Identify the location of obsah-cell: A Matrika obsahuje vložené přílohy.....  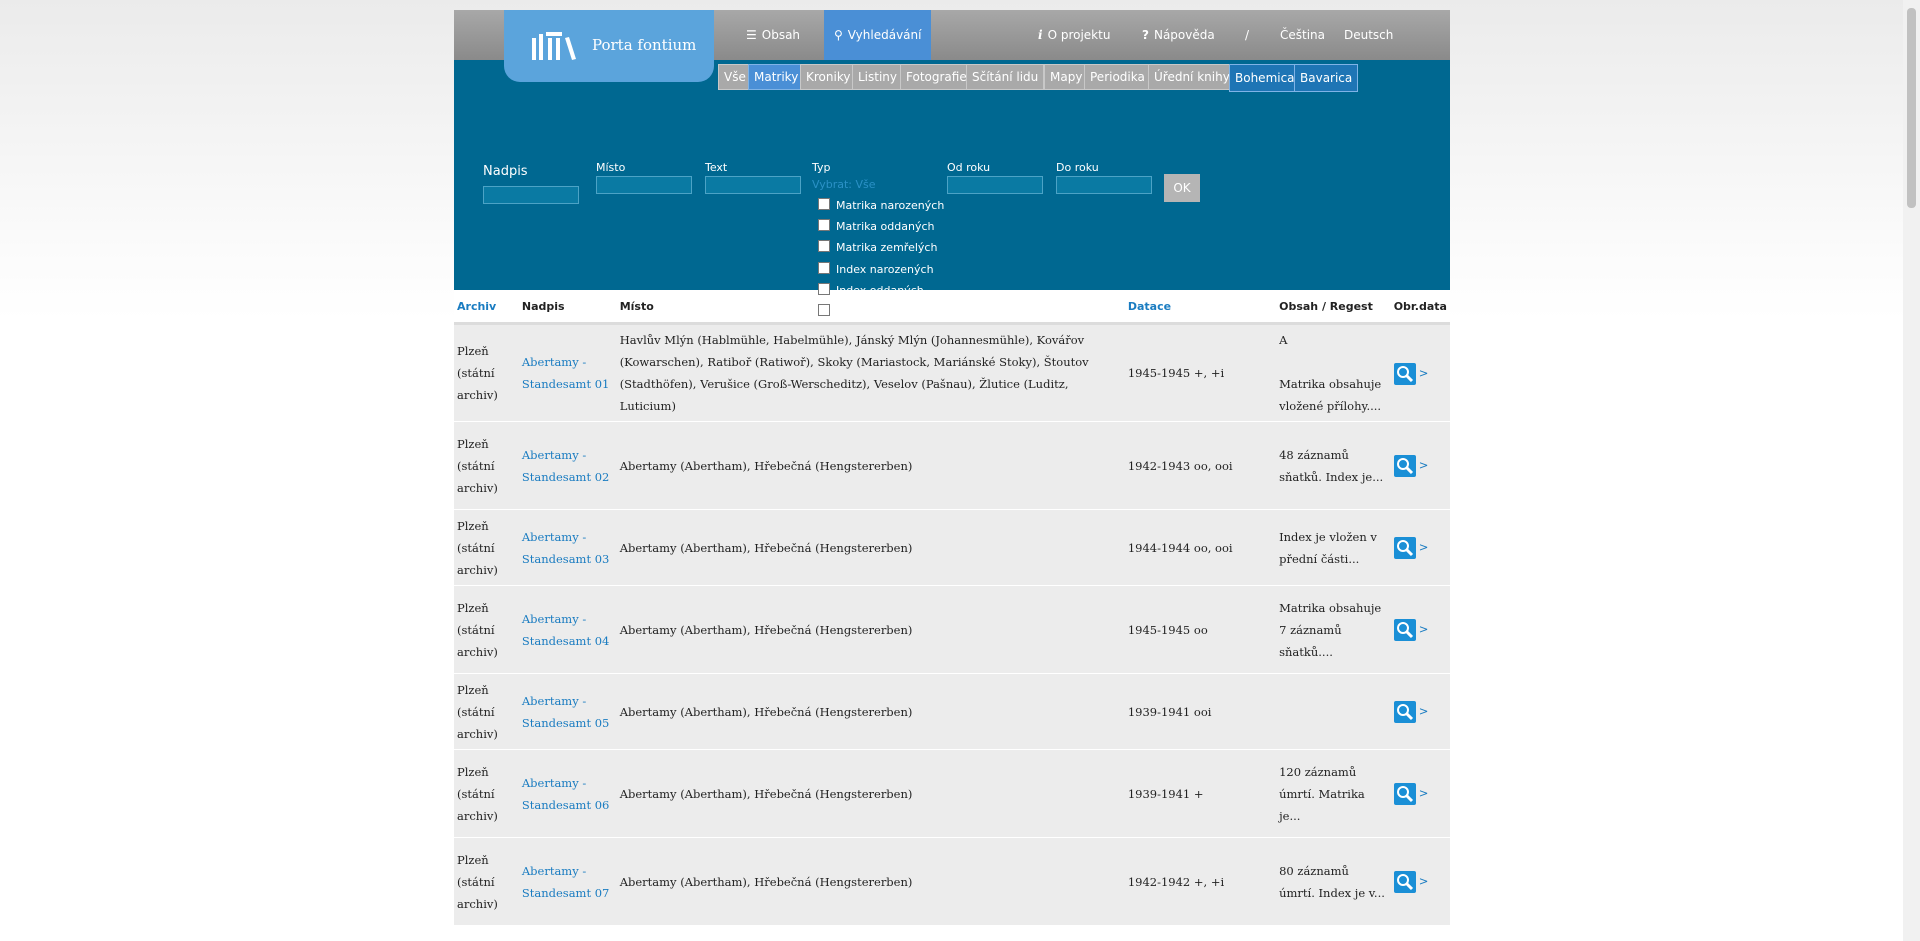
(1333, 372).